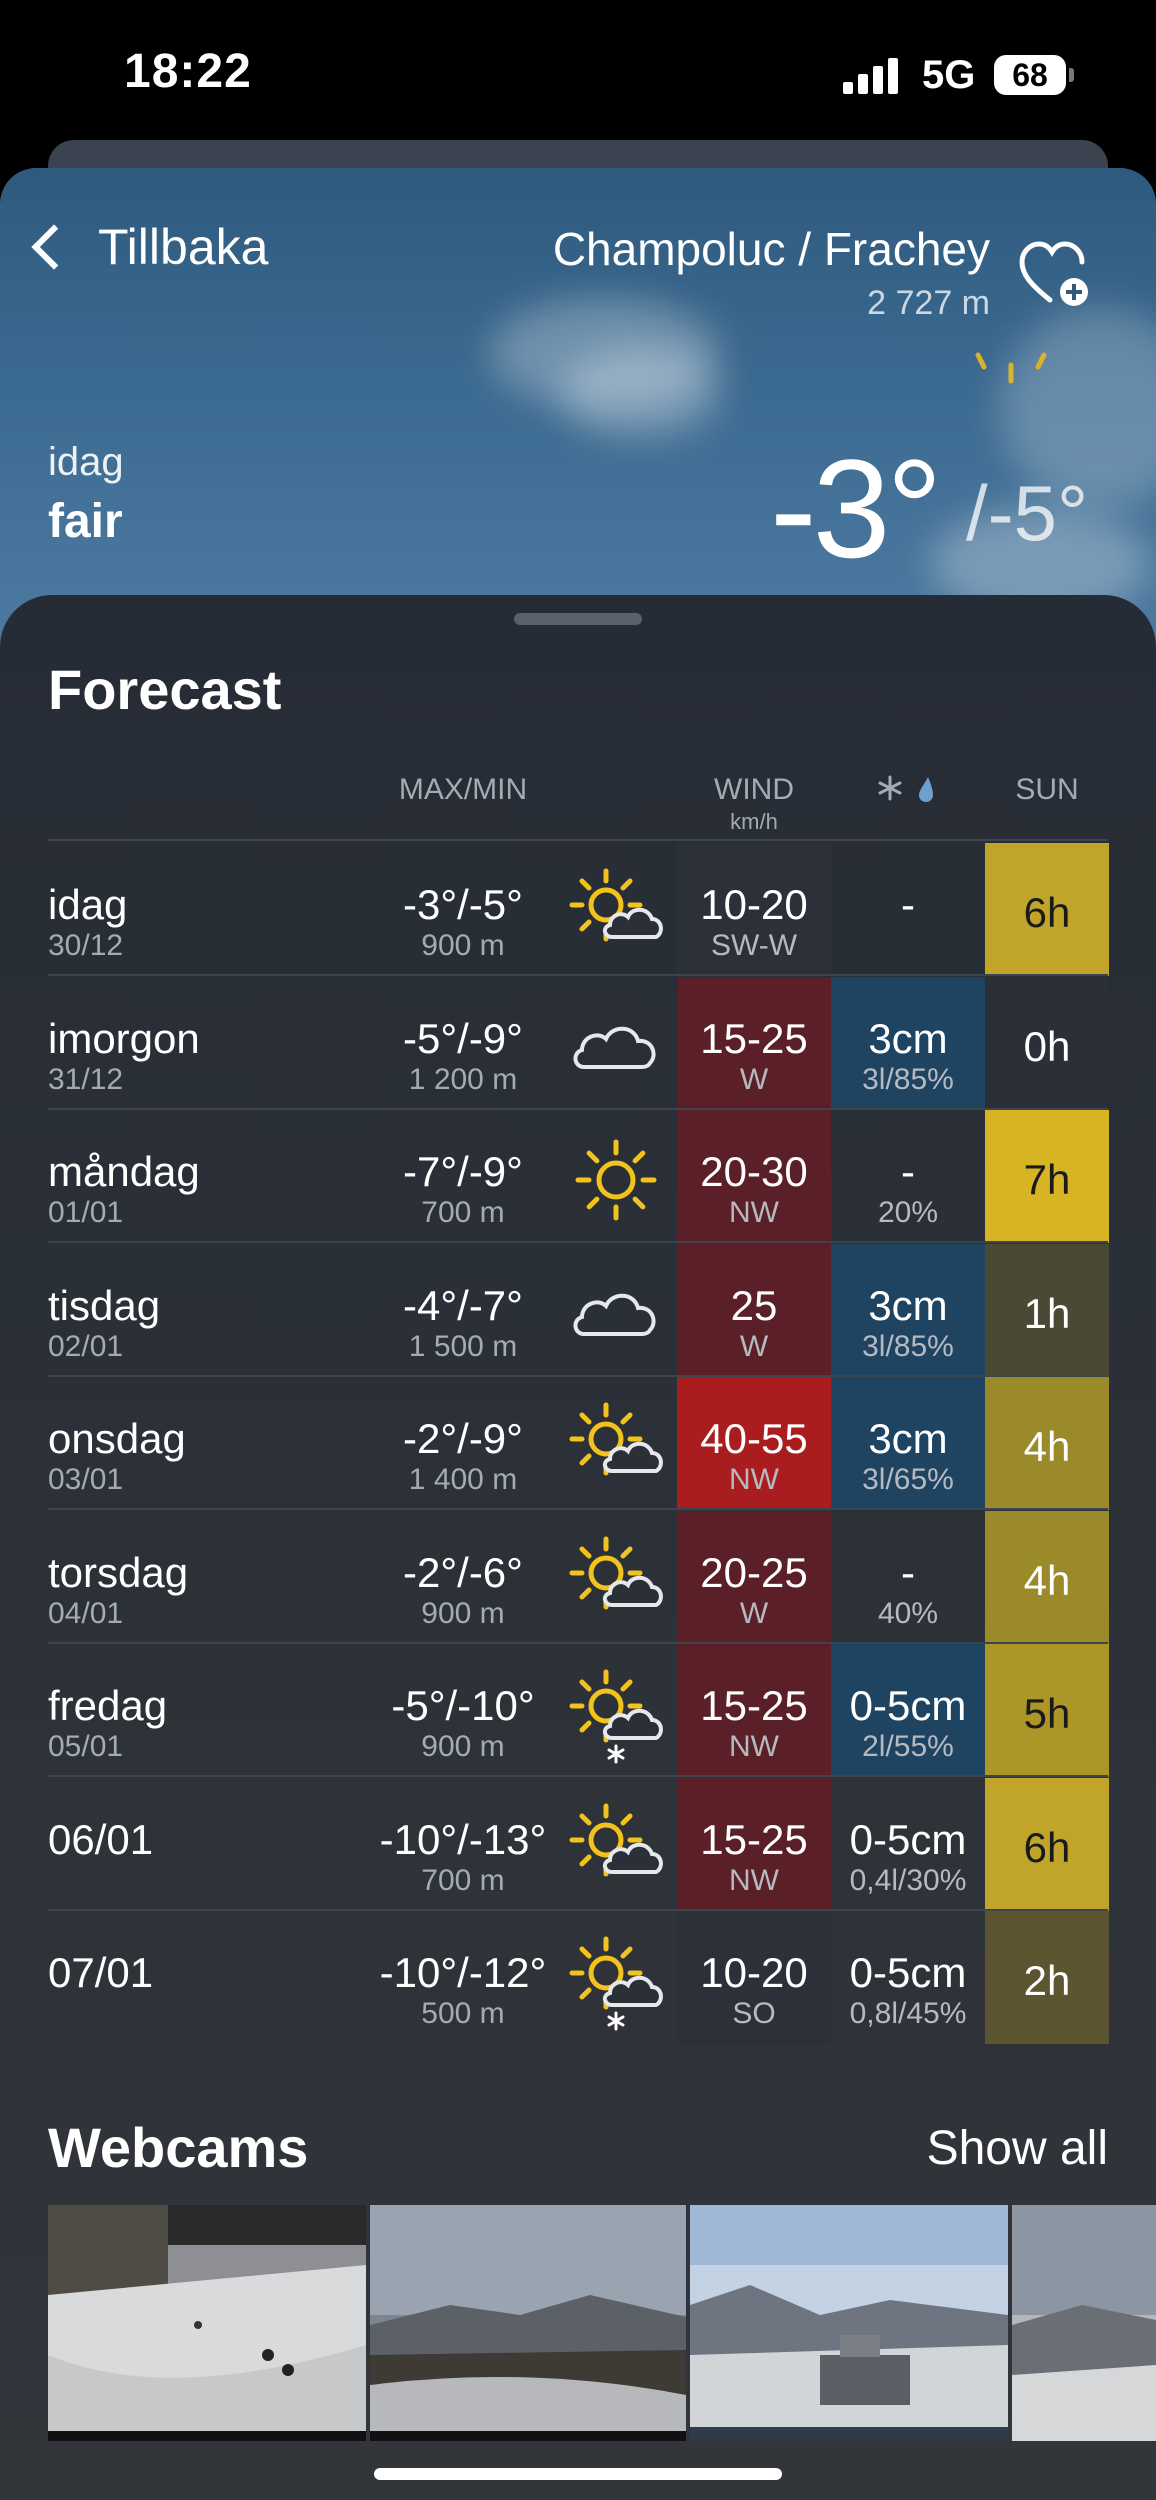  What do you see at coordinates (86, 1613) in the screenshot?
I see `row-date: 04/01` at bounding box center [86, 1613].